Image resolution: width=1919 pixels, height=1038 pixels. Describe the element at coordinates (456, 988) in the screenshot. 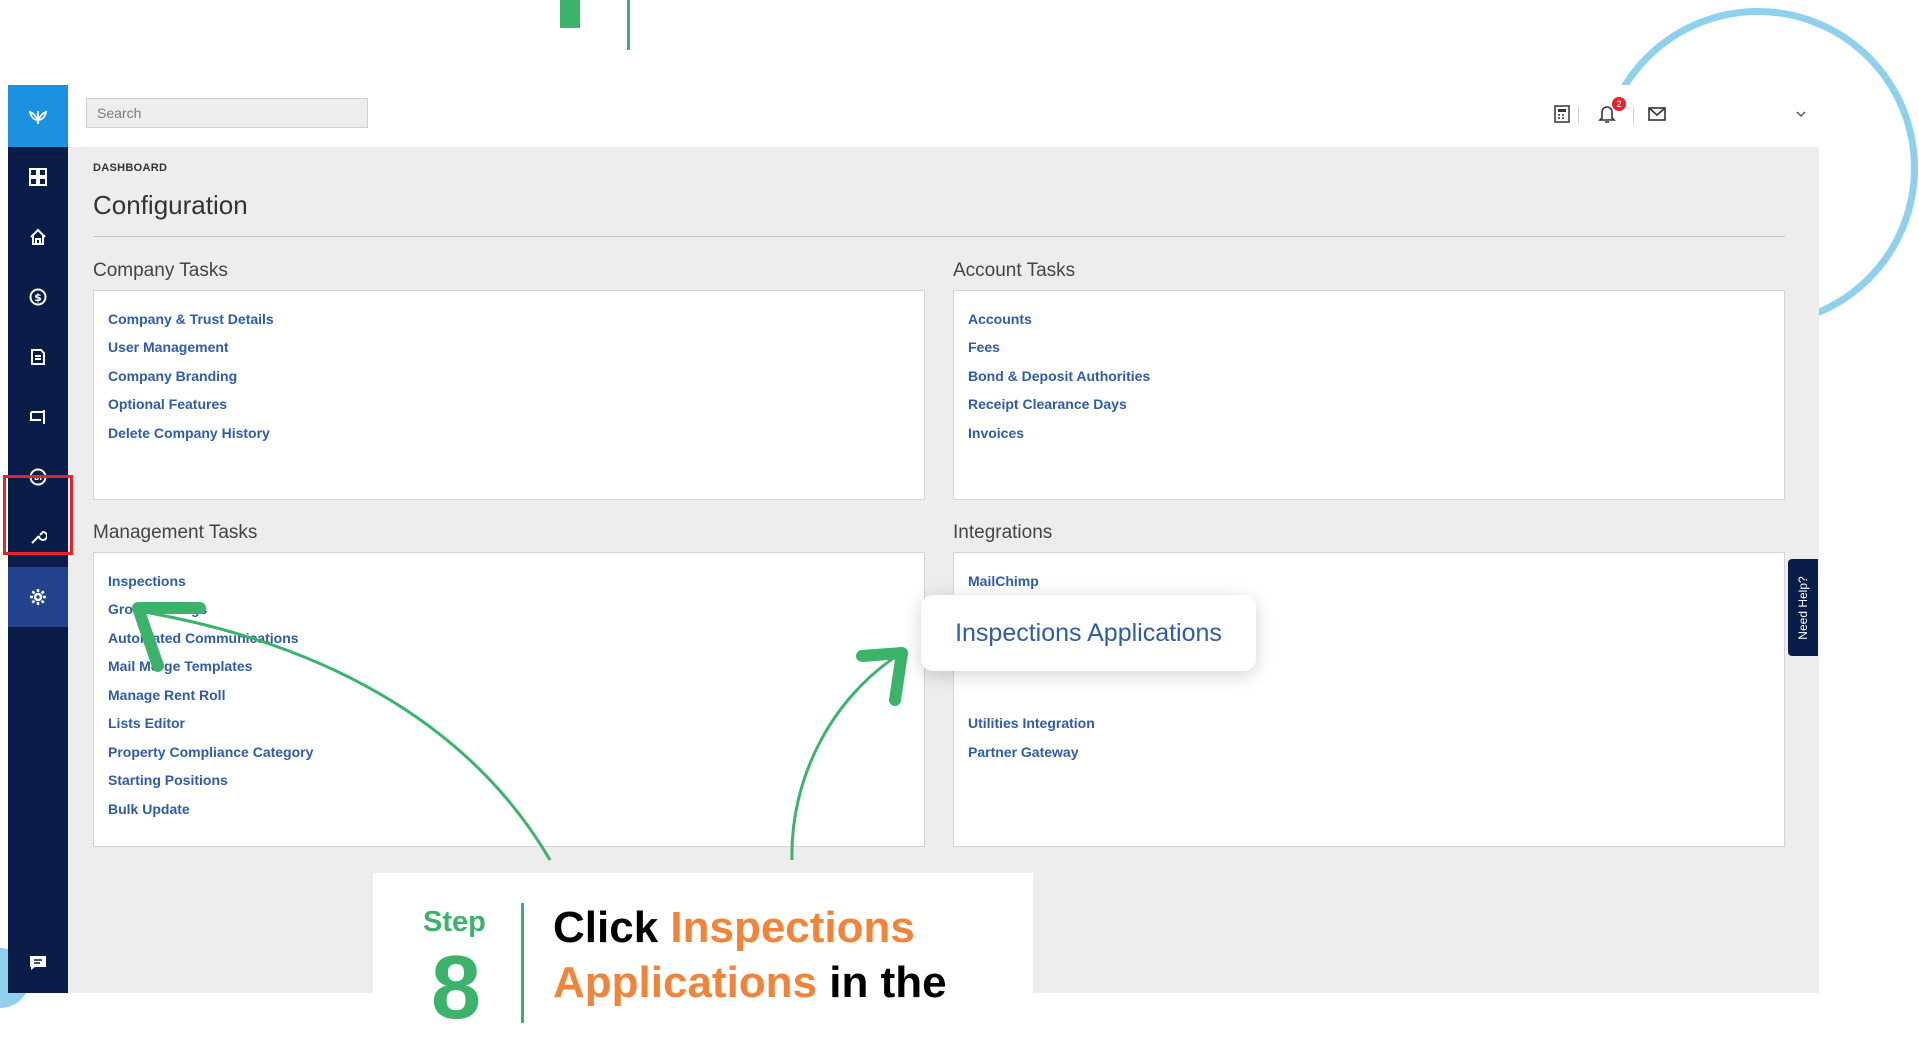

I see `step-number: 8` at that location.